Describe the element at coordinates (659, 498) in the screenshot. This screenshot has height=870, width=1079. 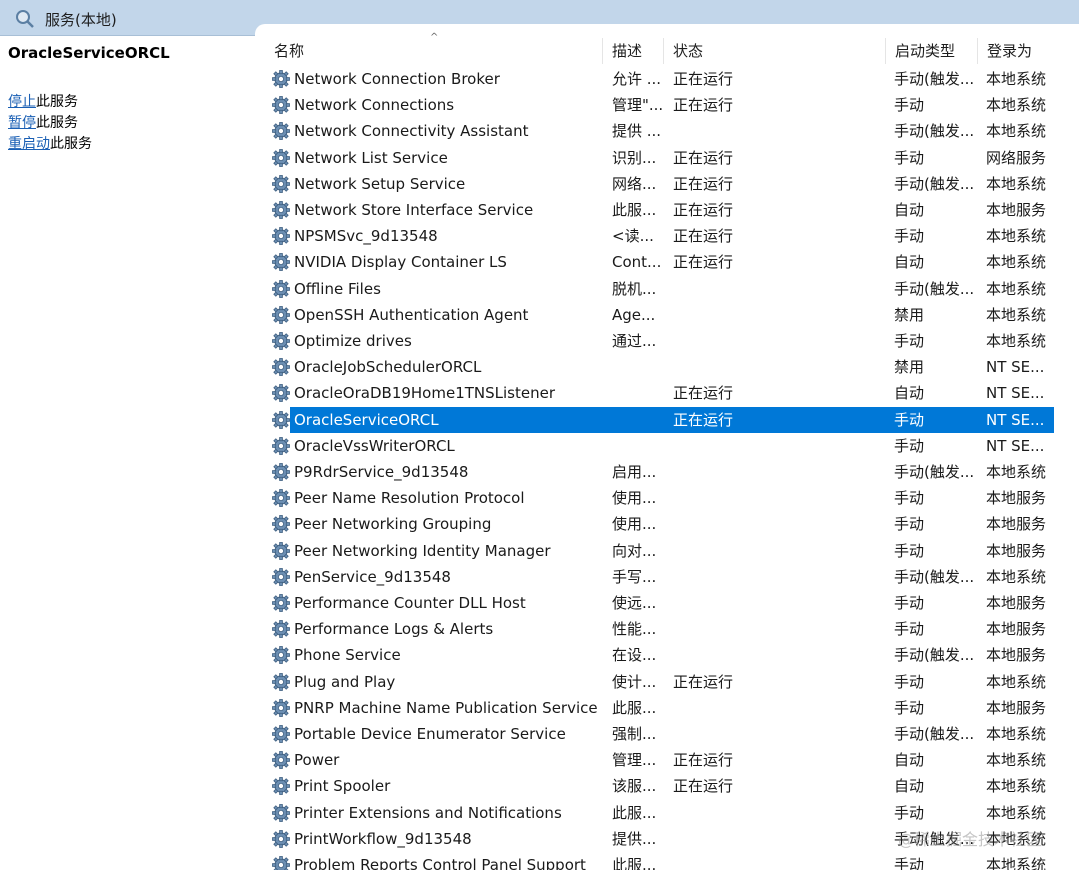
I see `service-row: Peer Name Resolution Protocol 使用... 手动 本地服务` at that location.